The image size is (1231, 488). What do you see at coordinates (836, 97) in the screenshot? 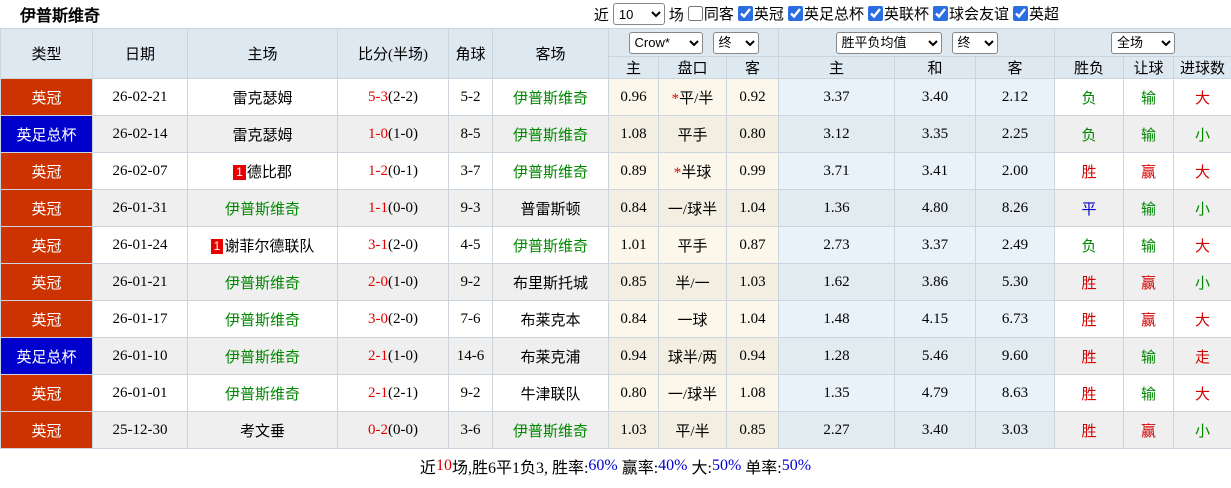
I see `avg-win-cell: 3.37` at bounding box center [836, 97].